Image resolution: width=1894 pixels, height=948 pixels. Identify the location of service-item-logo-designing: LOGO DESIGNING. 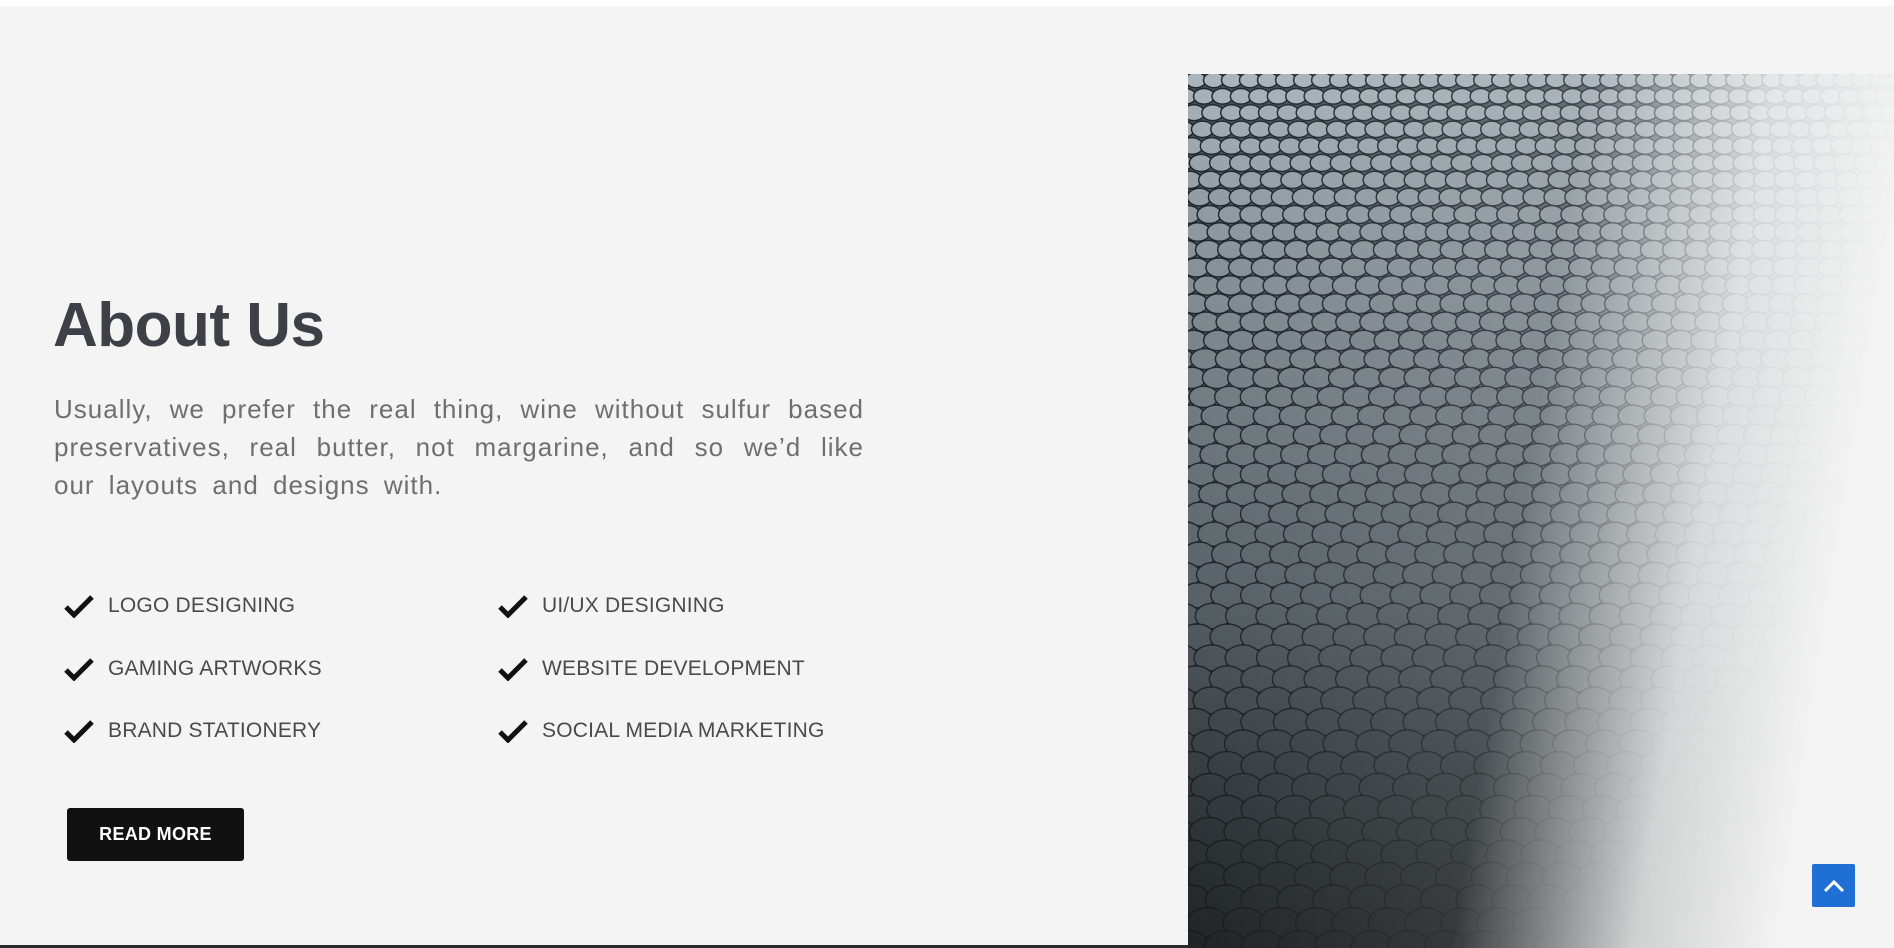
(179, 606).